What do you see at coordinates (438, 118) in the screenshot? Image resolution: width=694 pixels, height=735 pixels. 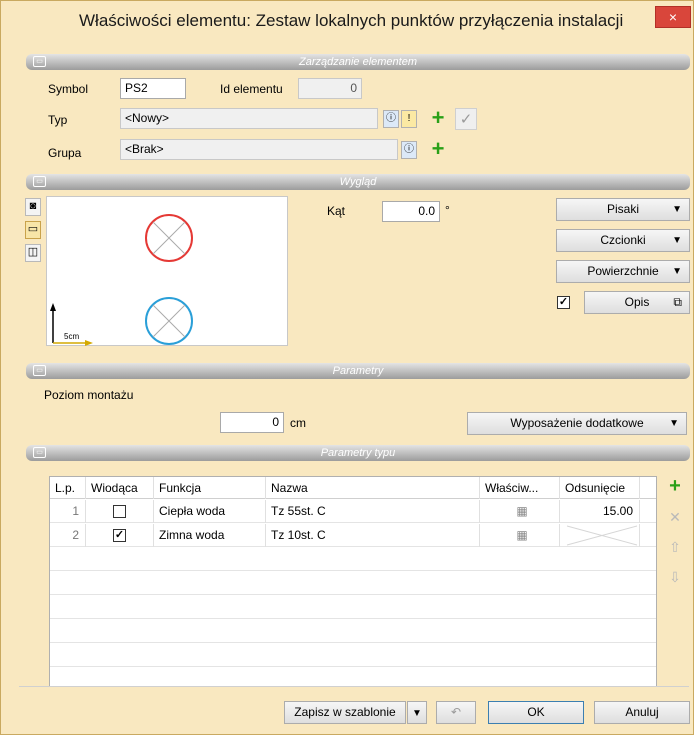 I see `add-type-button: +` at bounding box center [438, 118].